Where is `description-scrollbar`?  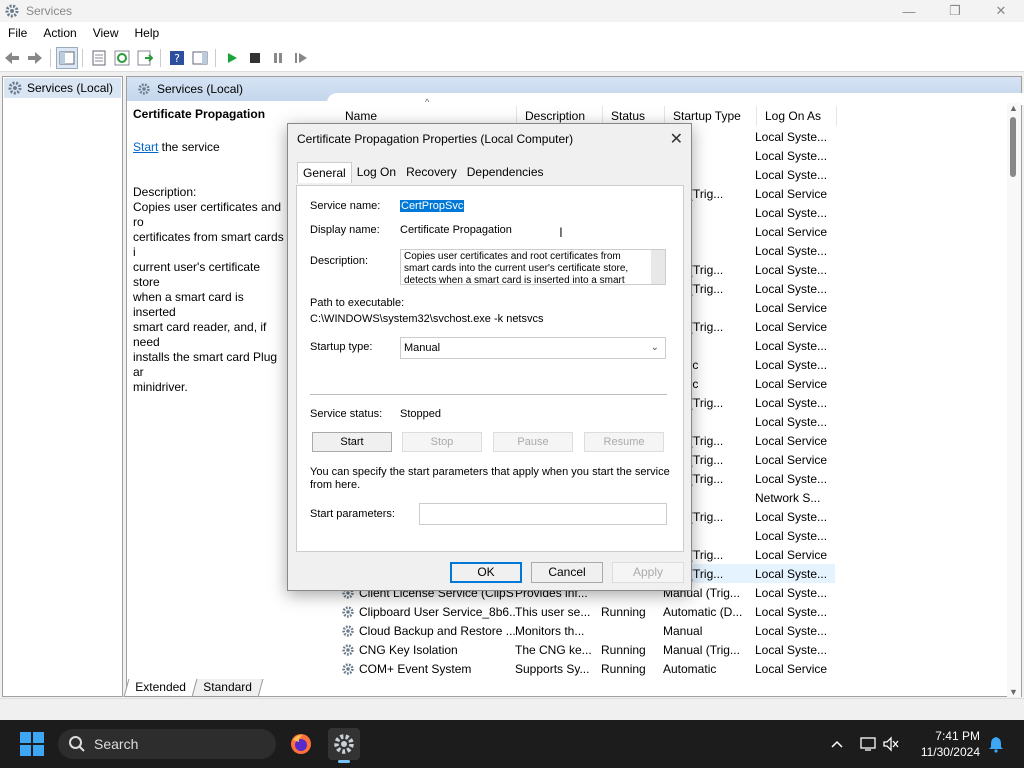
description-scrollbar is located at coordinates (658, 267).